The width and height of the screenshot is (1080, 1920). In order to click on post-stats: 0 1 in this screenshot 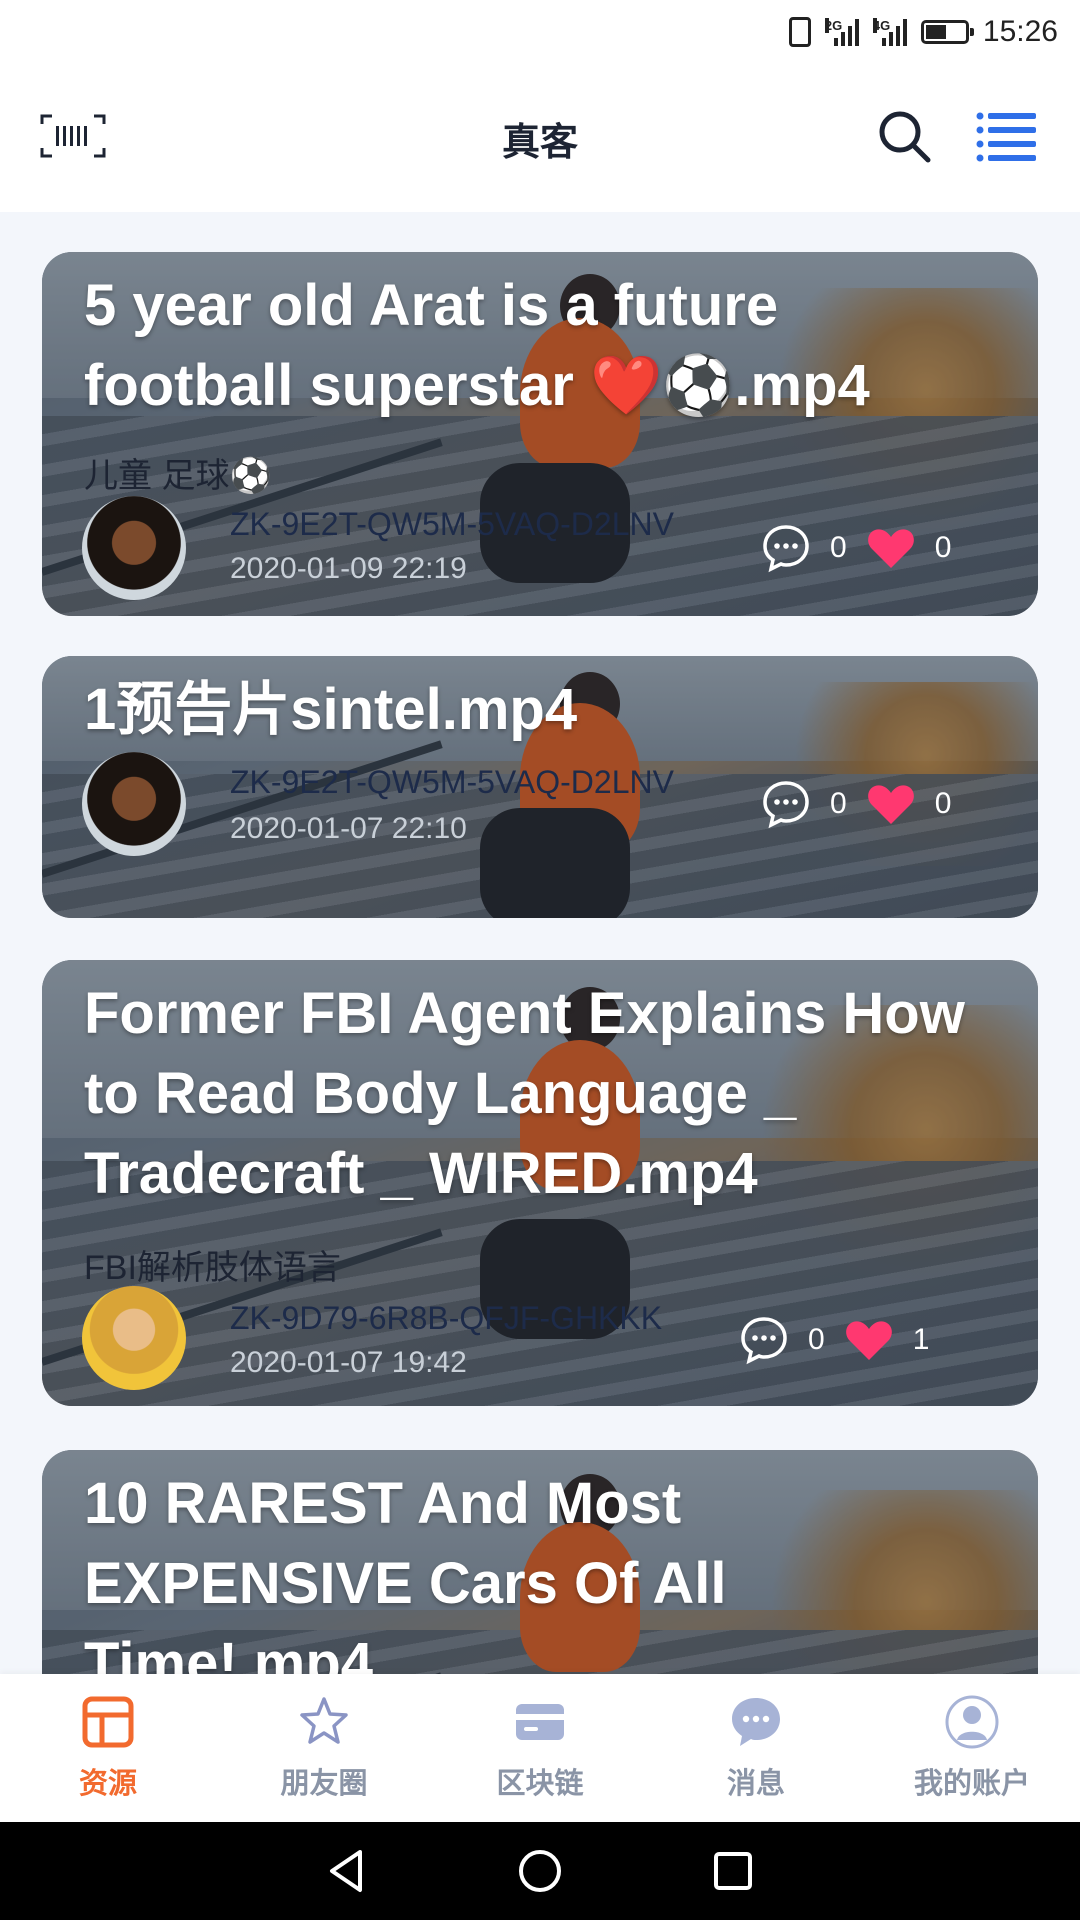, I will do `click(833, 1340)`.